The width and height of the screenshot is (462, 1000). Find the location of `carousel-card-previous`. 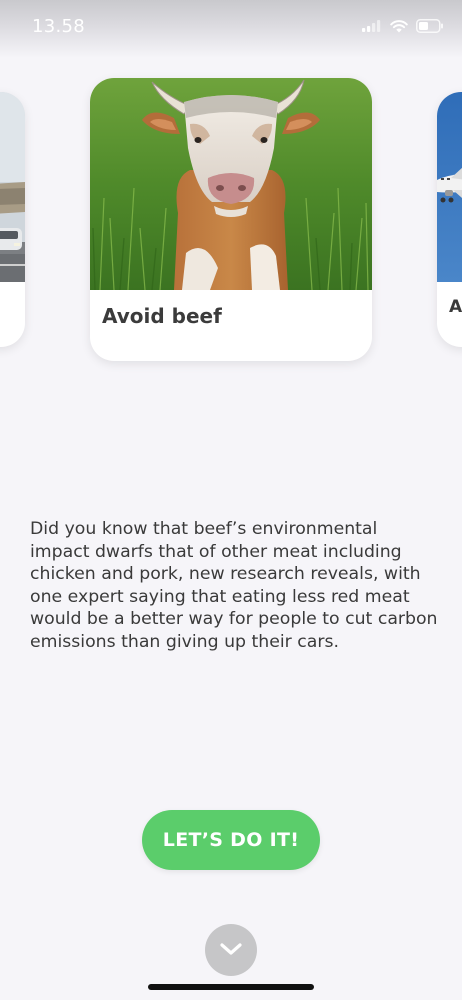

carousel-card-previous is located at coordinates (12, 219).